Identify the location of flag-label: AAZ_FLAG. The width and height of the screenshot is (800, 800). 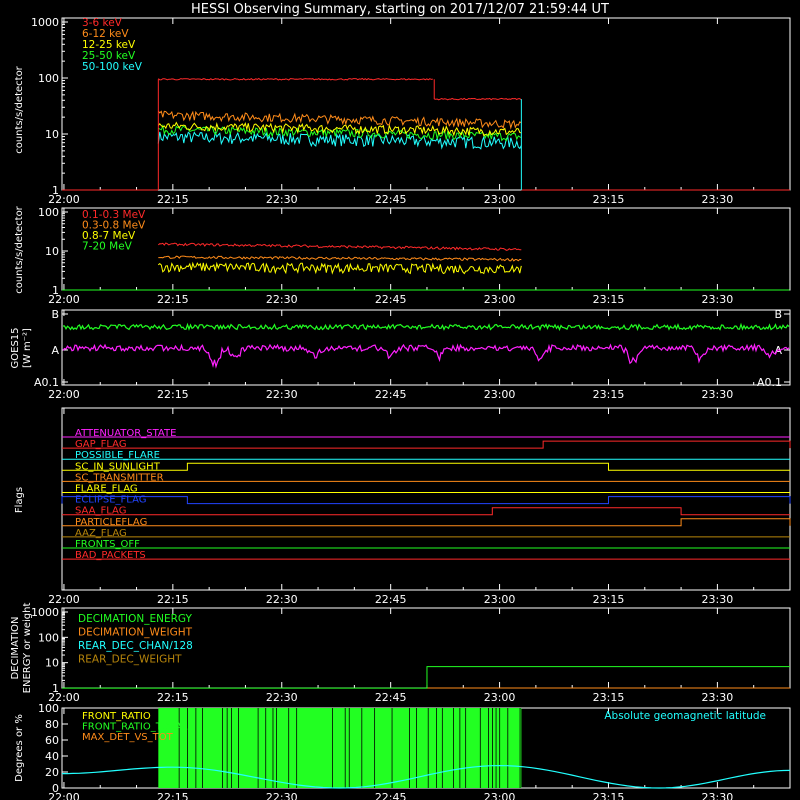
(101, 533).